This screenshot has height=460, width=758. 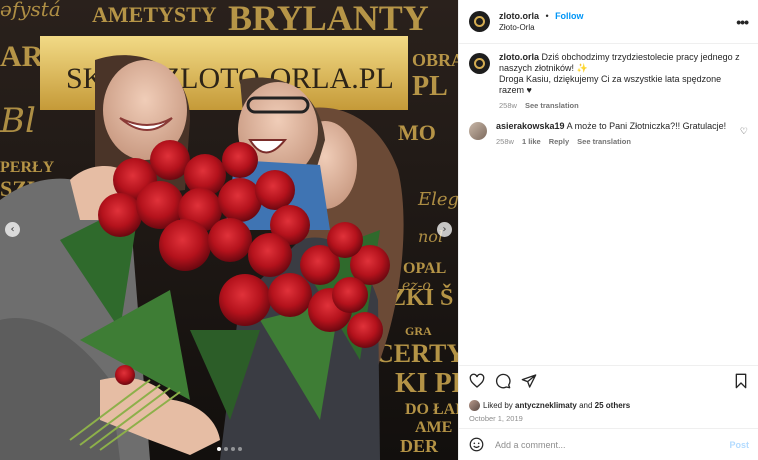 I want to click on post-header: zloto.orla • Follow Złoto-Orla •••, so click(x=608, y=22).